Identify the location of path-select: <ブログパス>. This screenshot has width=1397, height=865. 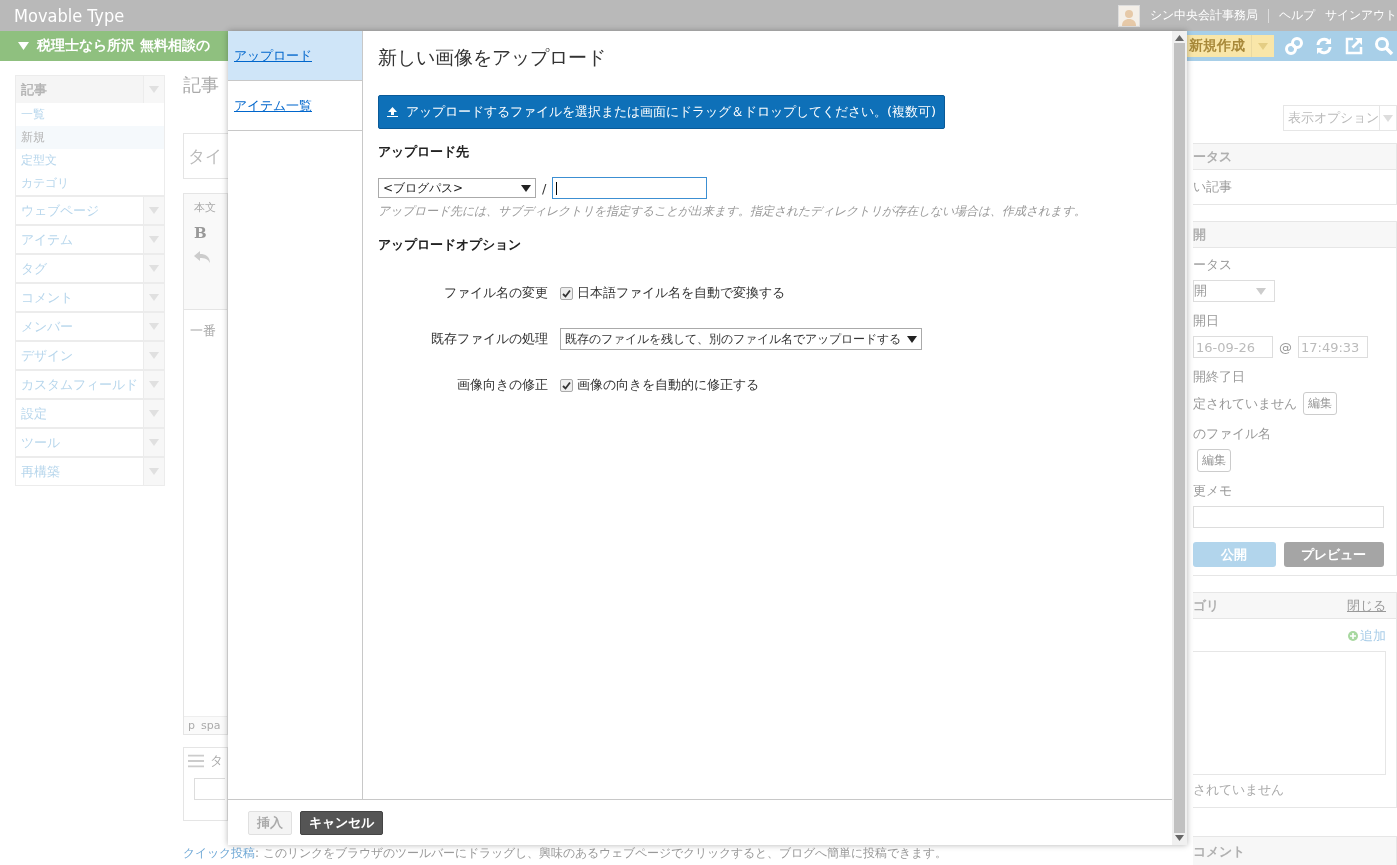
(457, 188).